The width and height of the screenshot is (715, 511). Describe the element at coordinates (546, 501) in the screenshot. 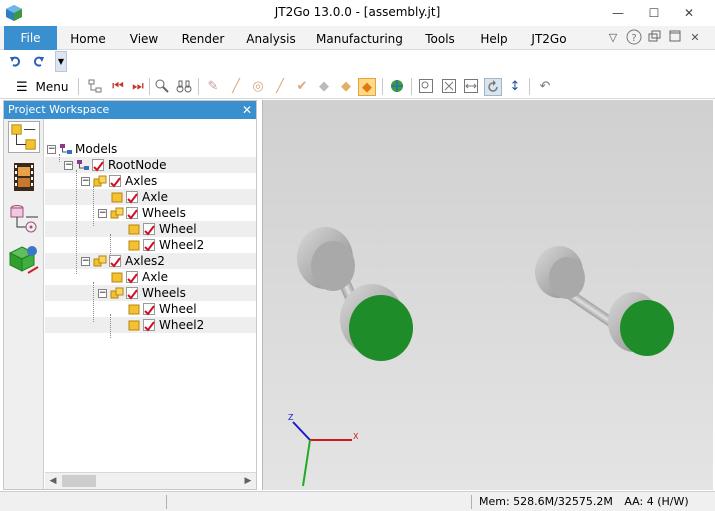

I see `memory-usage: Mem: 528.6M/32575.2M` at that location.